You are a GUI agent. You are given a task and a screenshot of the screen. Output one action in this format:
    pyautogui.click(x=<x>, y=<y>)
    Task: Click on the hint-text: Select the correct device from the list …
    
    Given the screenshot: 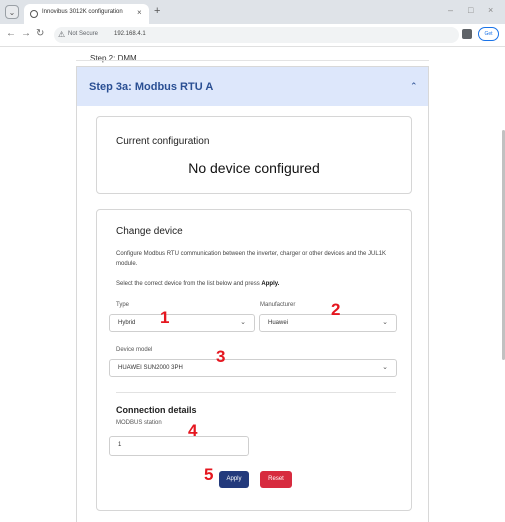 What is the action you would take?
    pyautogui.click(x=188, y=284)
    